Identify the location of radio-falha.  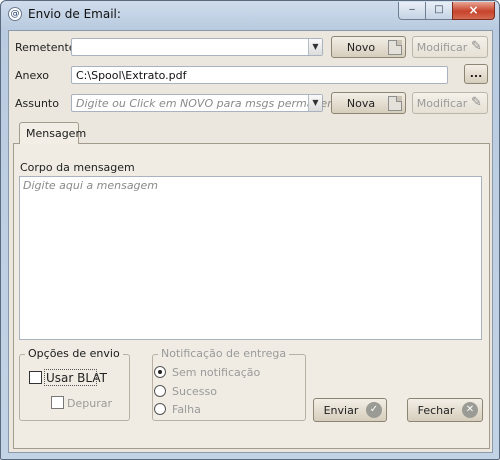
(160, 409).